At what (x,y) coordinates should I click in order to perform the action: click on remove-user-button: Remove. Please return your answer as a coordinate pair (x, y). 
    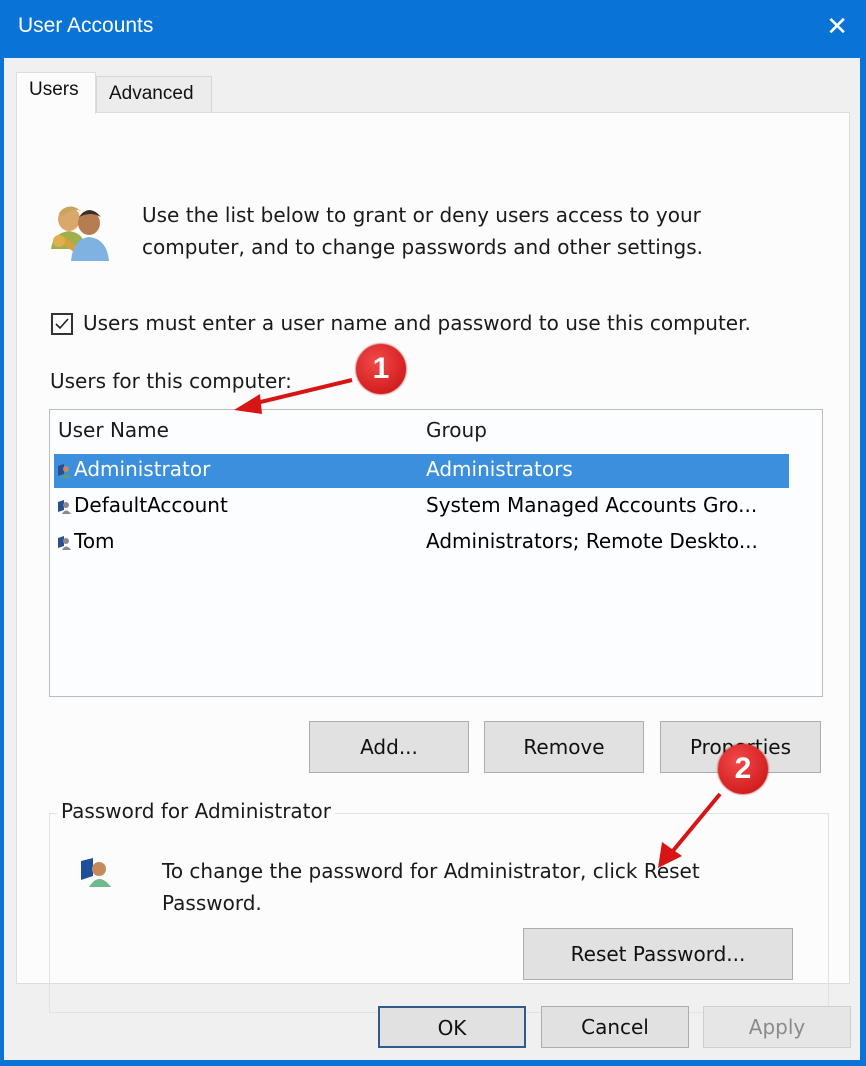
    Looking at the image, I should click on (564, 747).